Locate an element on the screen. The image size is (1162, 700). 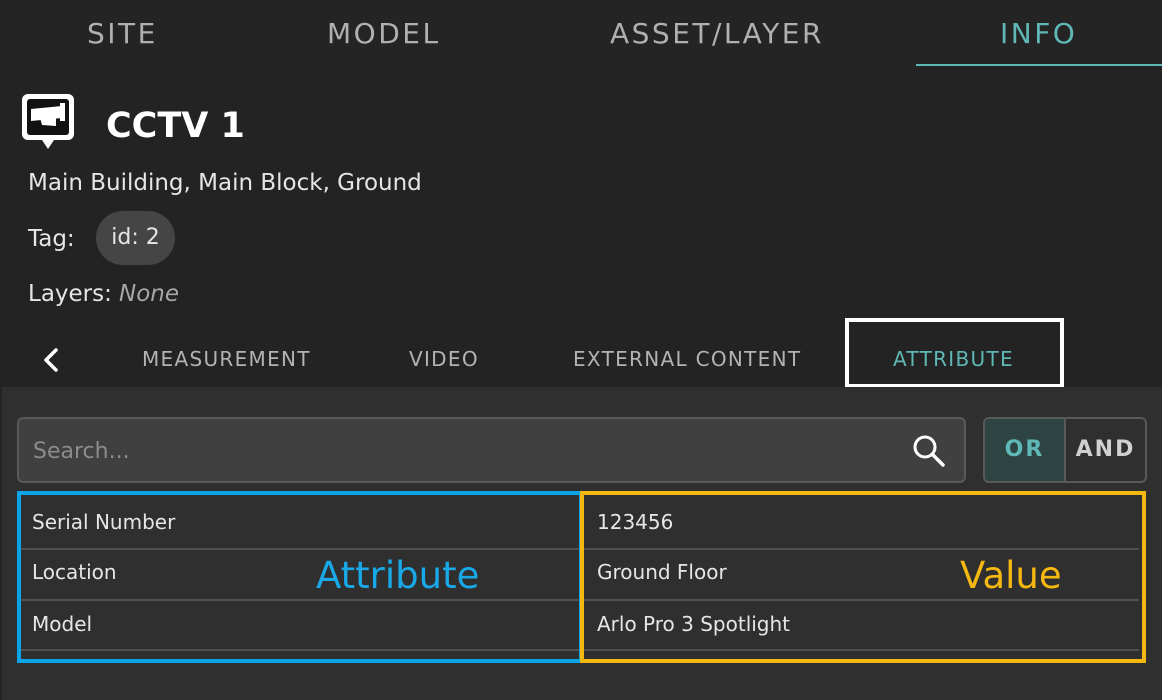
search-box is located at coordinates (491, 450).